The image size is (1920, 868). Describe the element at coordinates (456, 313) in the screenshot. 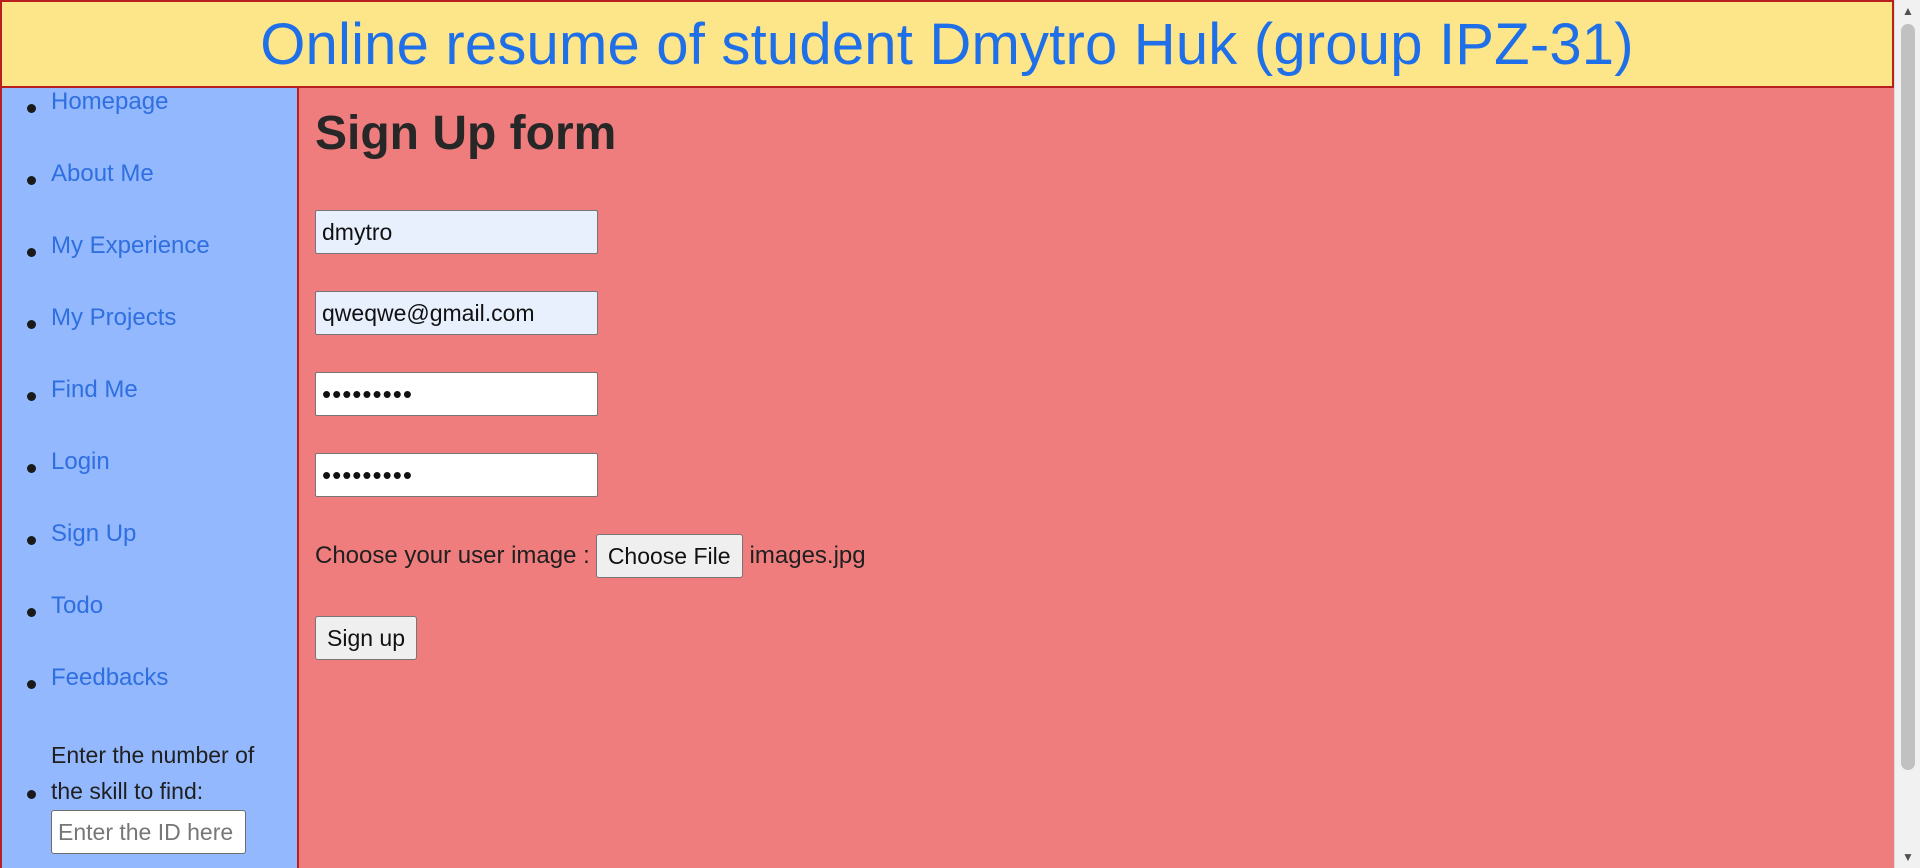

I see `email-input` at that location.